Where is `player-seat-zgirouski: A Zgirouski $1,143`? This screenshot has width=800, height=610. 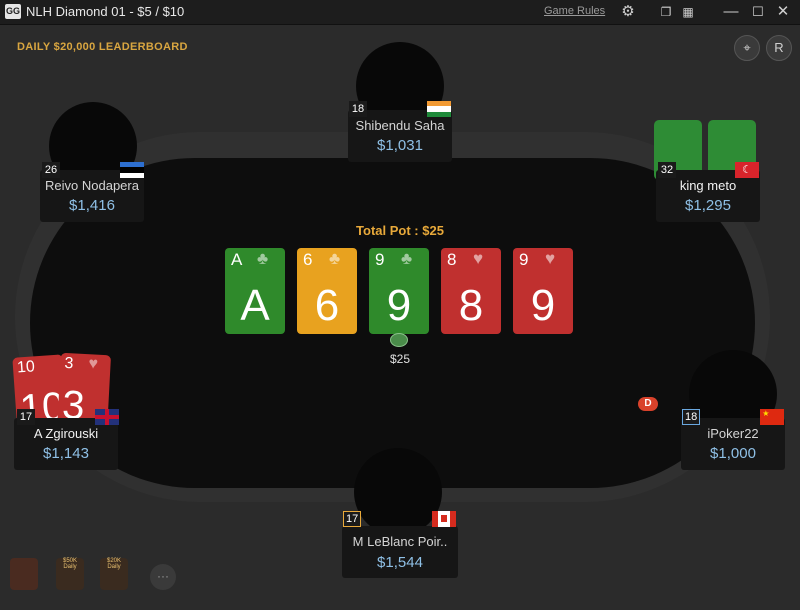 player-seat-zgirouski: A Zgirouski $1,143 is located at coordinates (66, 444).